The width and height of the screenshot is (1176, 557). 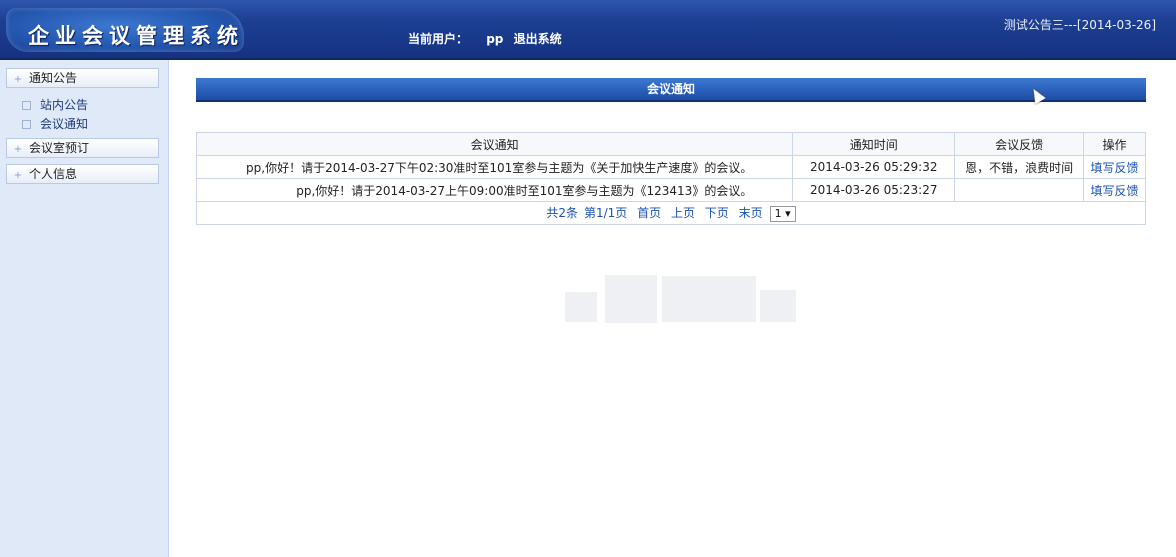 I want to click on page-title: 会议通知, so click(x=671, y=90).